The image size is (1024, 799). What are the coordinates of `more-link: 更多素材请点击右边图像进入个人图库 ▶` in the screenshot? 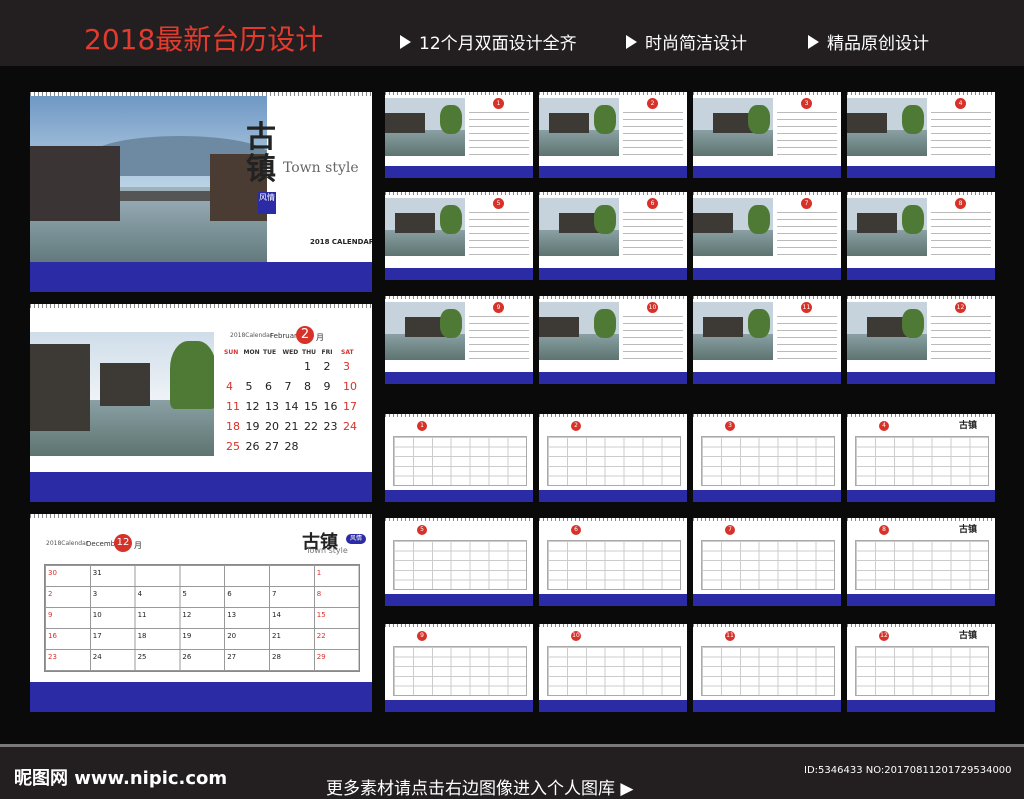 It's located at (479, 786).